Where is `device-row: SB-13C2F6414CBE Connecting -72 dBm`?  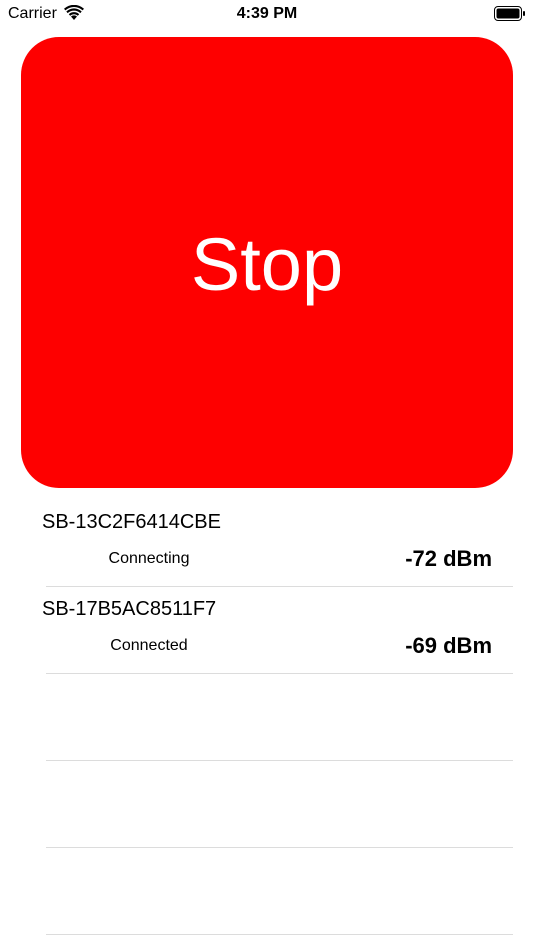 device-row: SB-13C2F6414CBE Connecting -72 dBm is located at coordinates (267, 543).